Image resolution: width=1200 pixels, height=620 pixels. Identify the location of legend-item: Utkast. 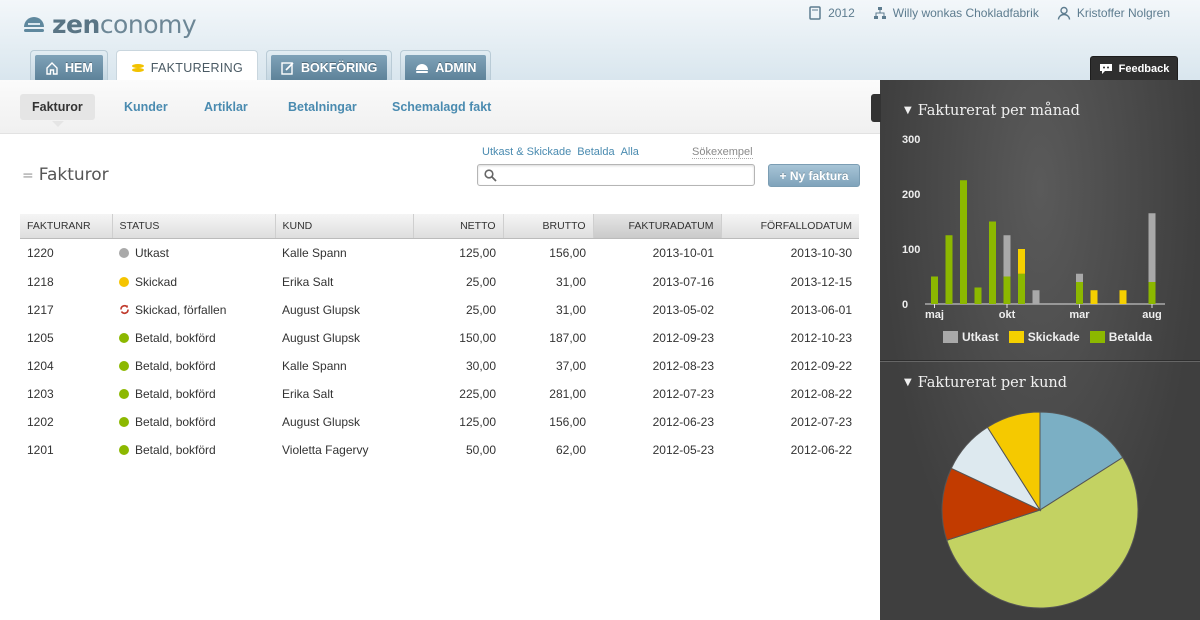
(971, 337).